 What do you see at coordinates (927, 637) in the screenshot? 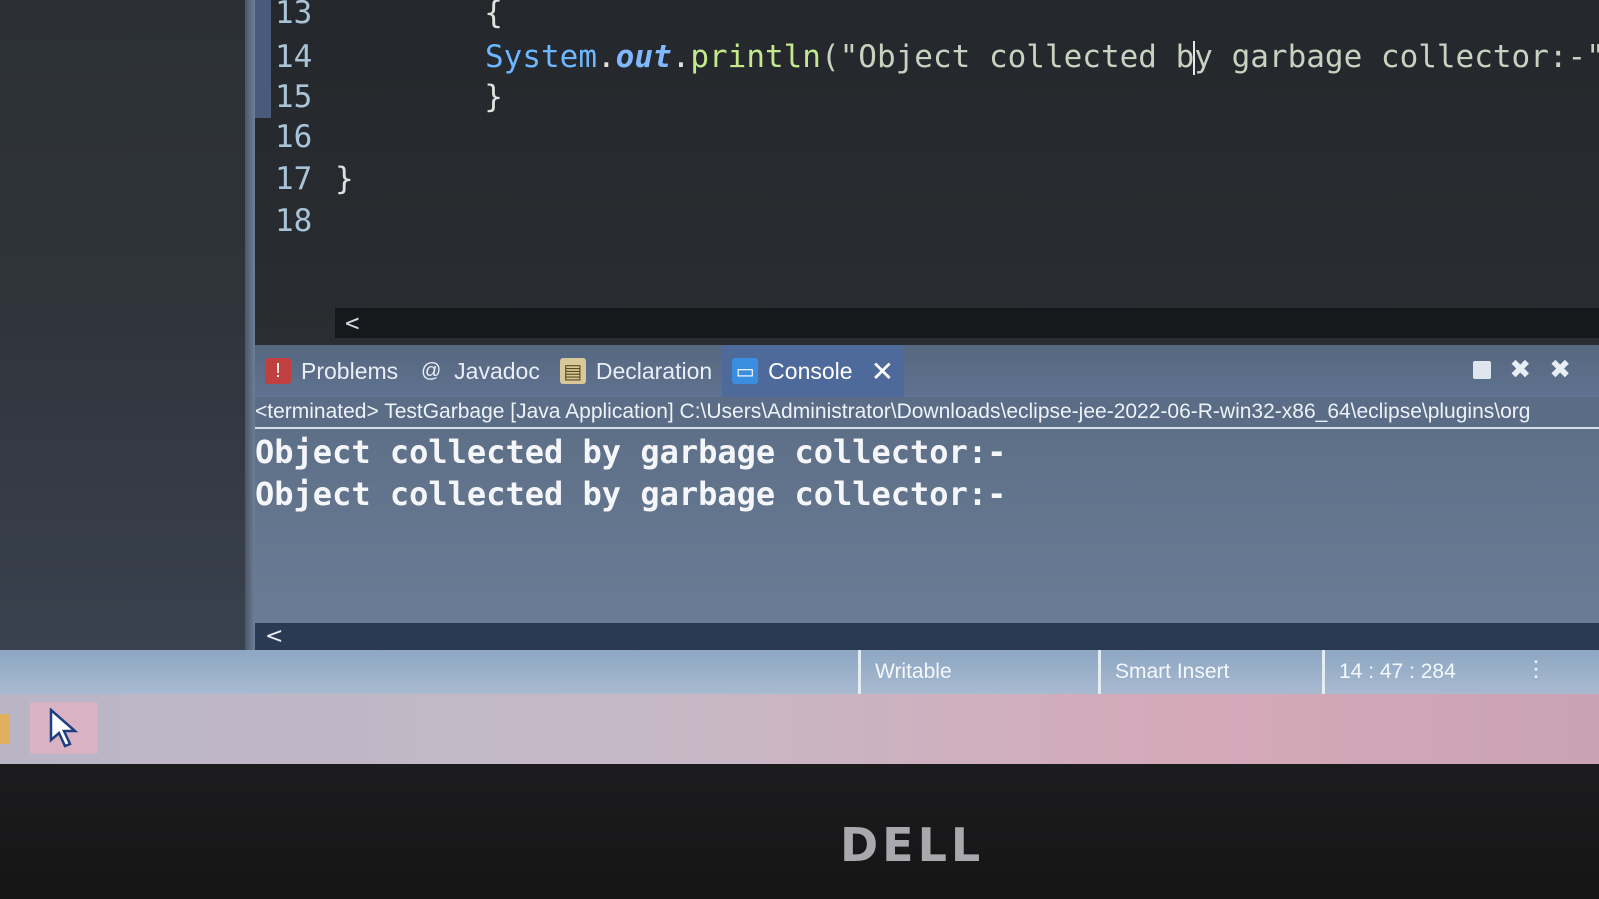
I see `console-horizontal-scrollbar: <` at bounding box center [927, 637].